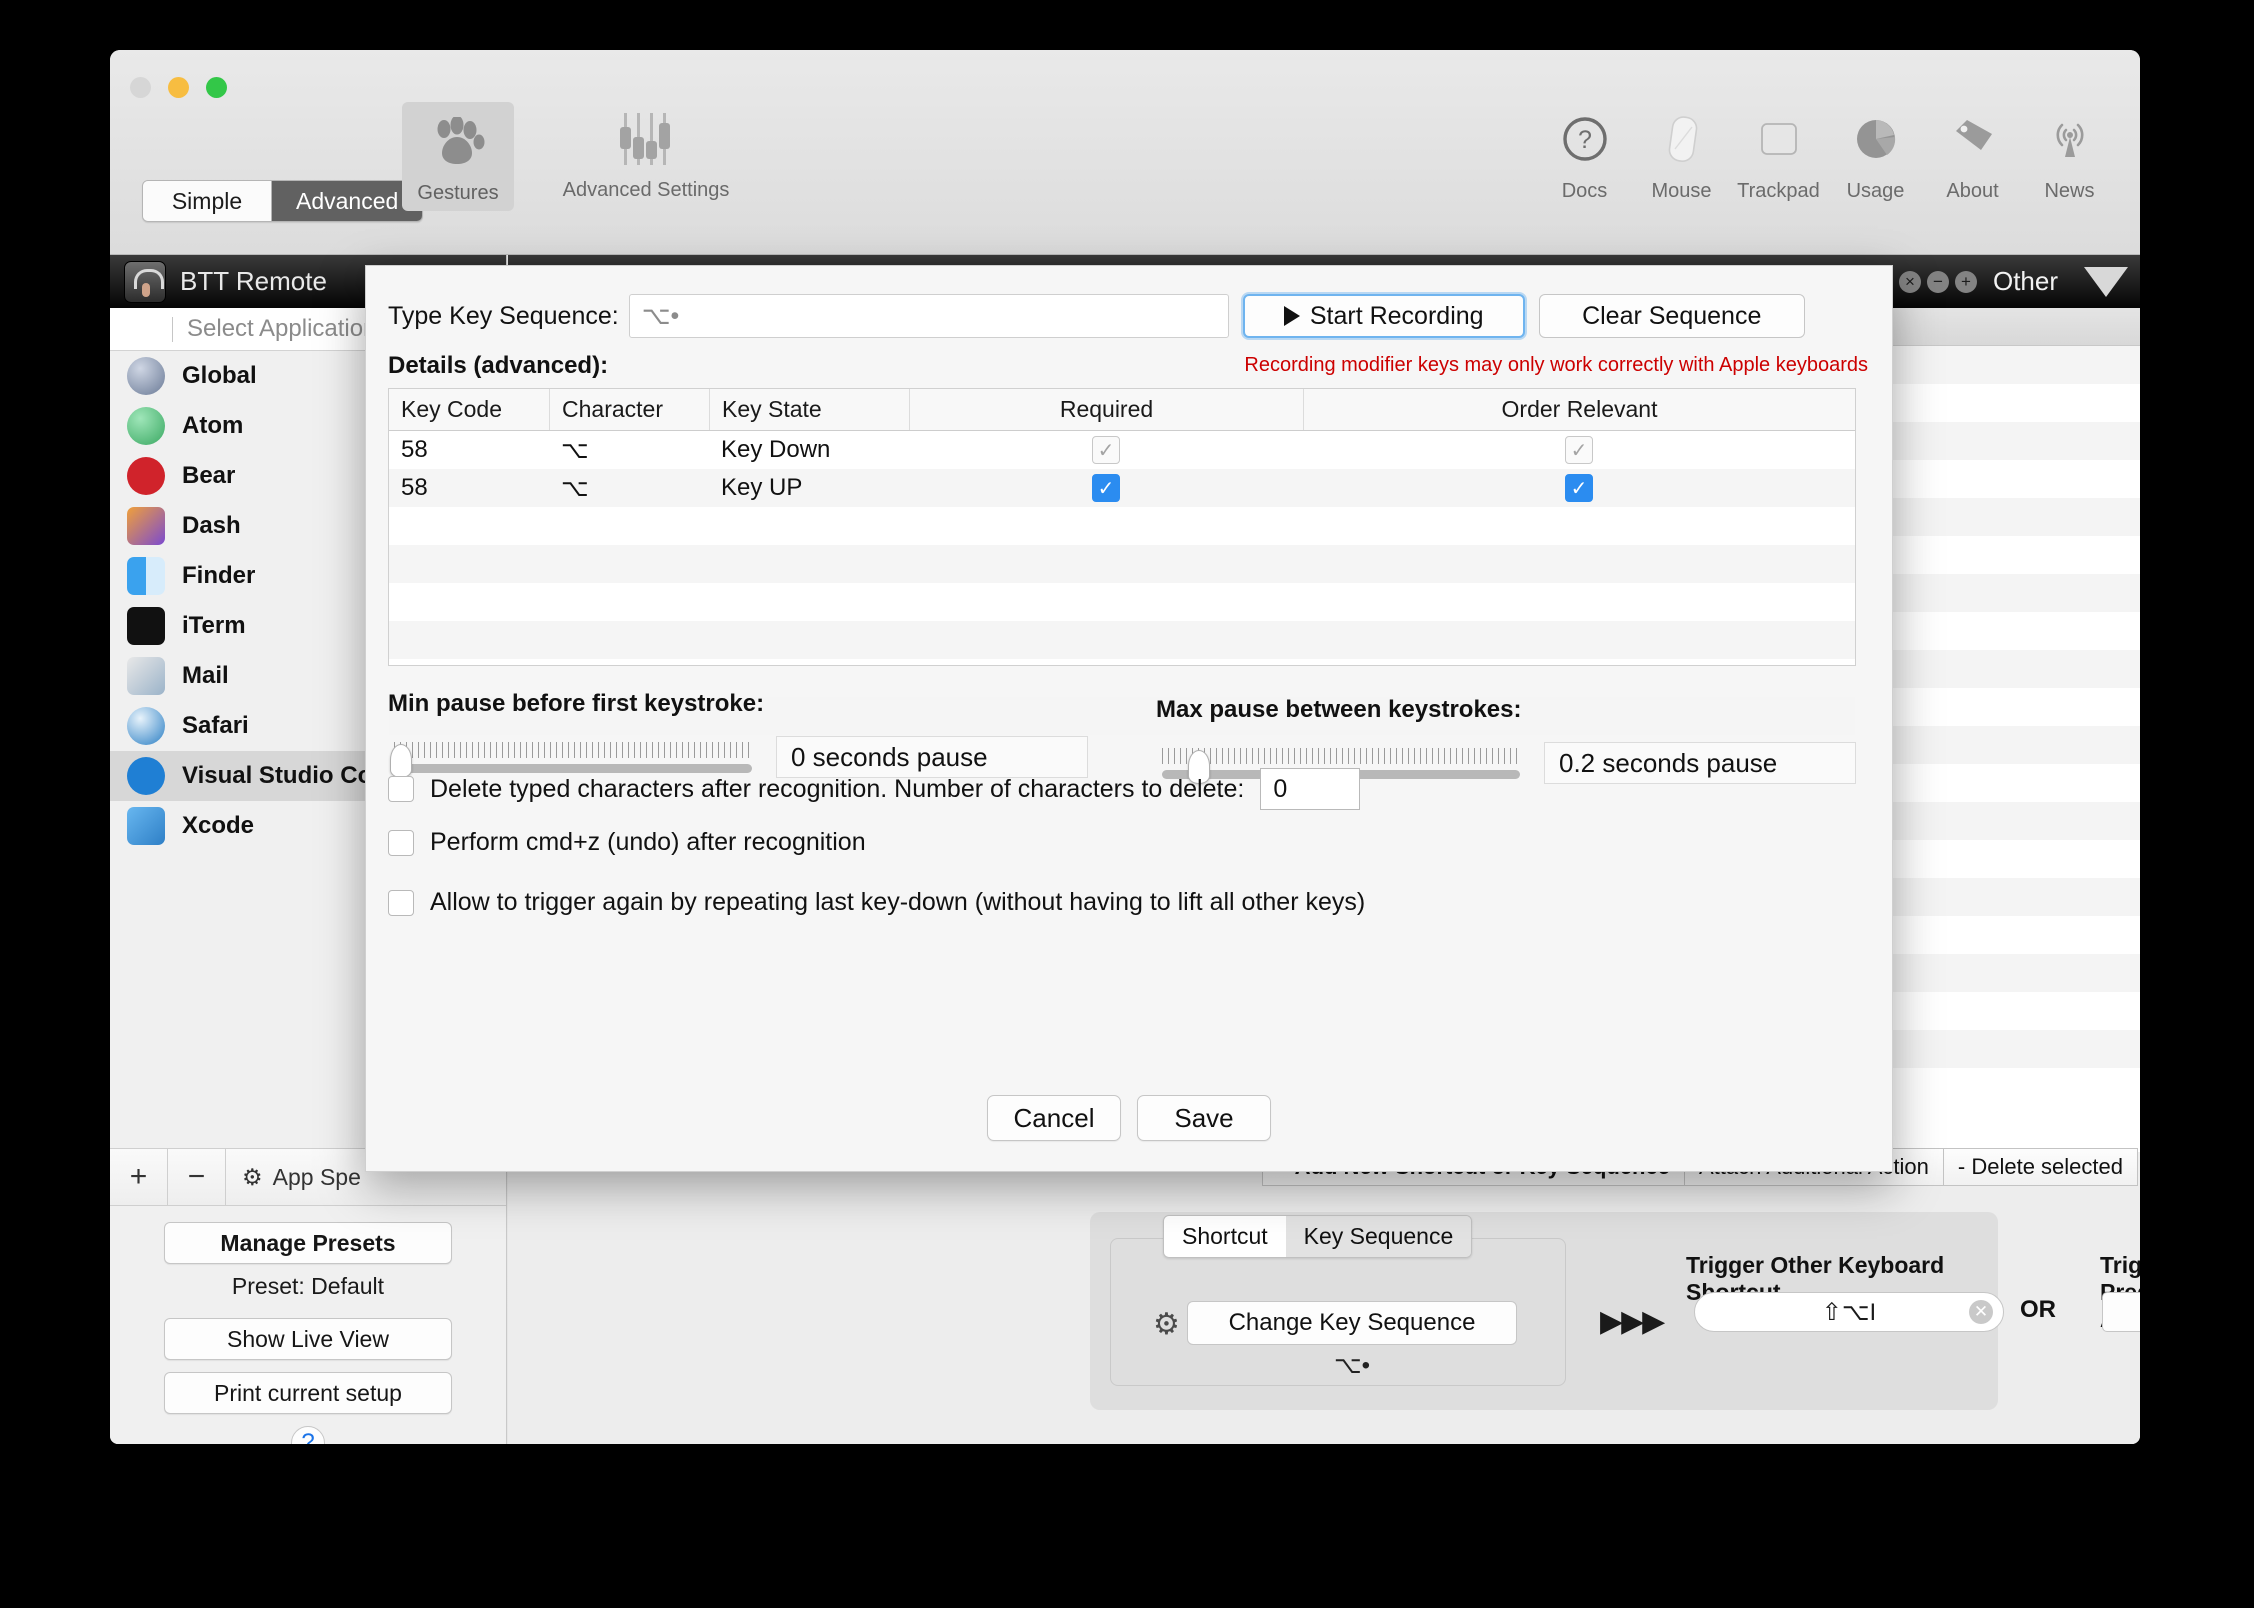 The height and width of the screenshot is (1608, 2254). Describe the element at coordinates (178, 87) in the screenshot. I see `minimize-window-button` at that location.